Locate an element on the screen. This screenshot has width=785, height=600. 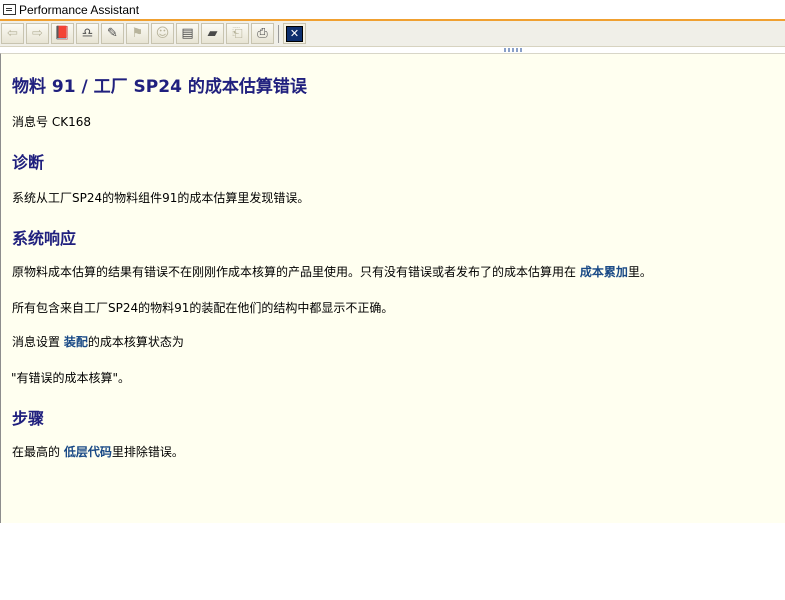
response-paragraph-1-end: 里。 is located at coordinates (639, 272).